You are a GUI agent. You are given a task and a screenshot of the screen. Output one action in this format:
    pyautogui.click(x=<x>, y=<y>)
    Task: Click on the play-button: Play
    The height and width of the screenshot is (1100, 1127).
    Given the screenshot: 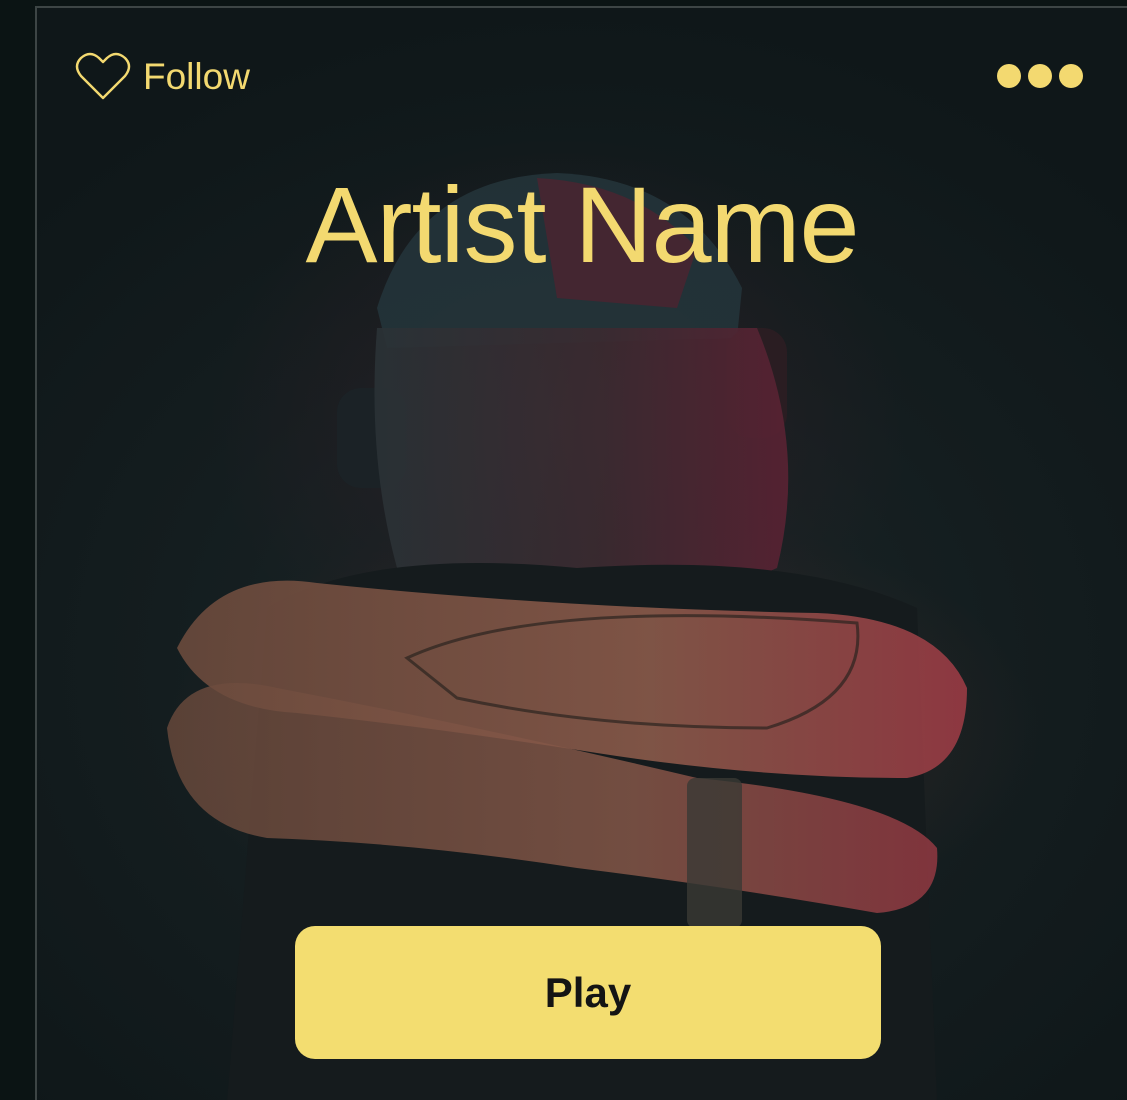 What is the action you would take?
    pyautogui.click(x=588, y=992)
    